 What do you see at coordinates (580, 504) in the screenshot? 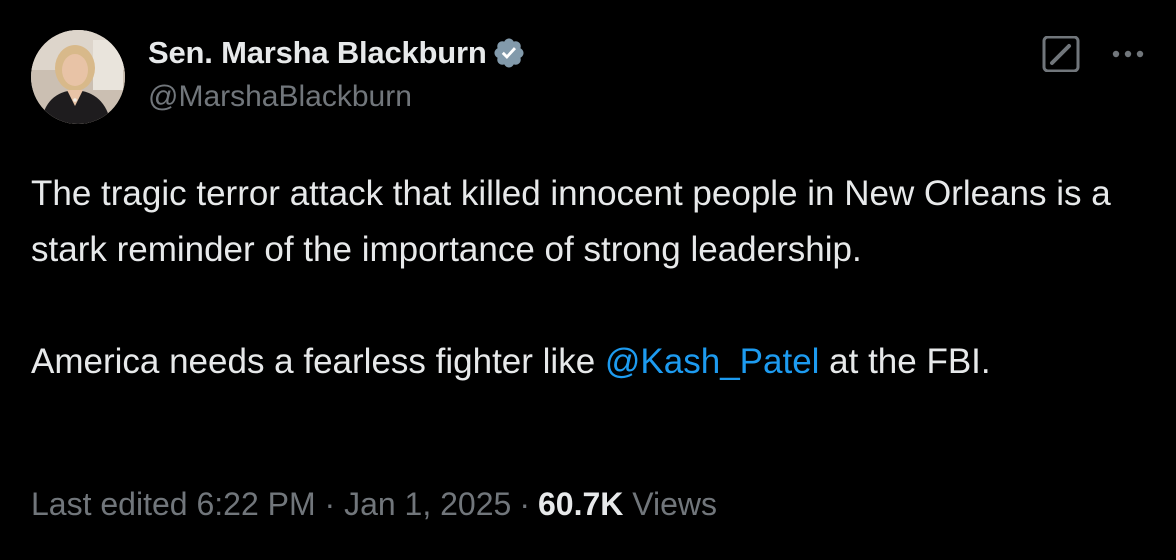
I see `views-count: 60.7K` at bounding box center [580, 504].